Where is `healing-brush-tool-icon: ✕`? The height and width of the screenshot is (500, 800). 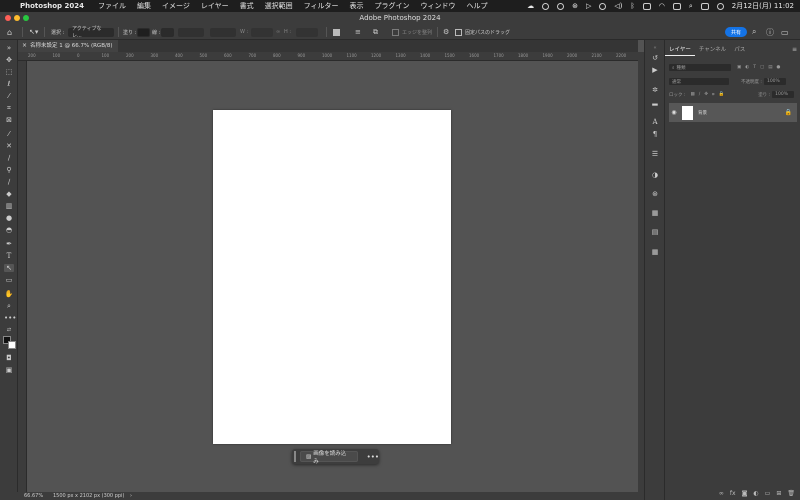
healing-brush-tool-icon: ✕ is located at coordinates (9, 146).